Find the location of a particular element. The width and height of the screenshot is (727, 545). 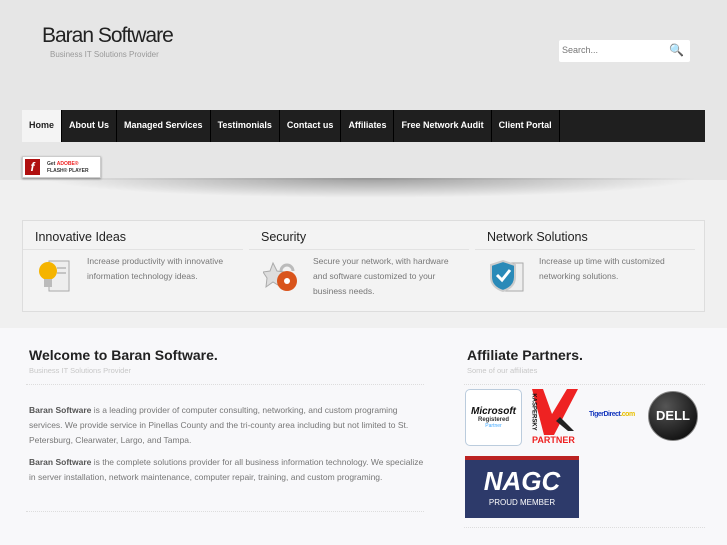

logo-text: PROUD MEMBER is located at coordinates (522, 502).